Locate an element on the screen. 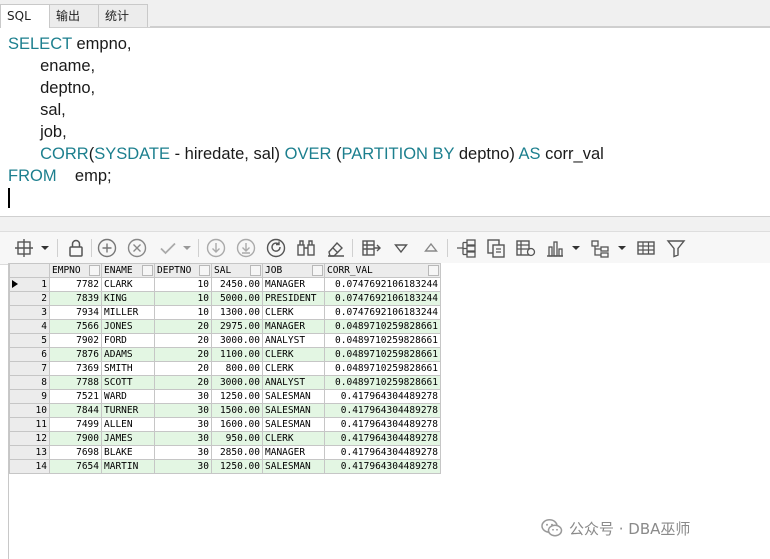 The height and width of the screenshot is (559, 770). export-icon is located at coordinates (371, 248).